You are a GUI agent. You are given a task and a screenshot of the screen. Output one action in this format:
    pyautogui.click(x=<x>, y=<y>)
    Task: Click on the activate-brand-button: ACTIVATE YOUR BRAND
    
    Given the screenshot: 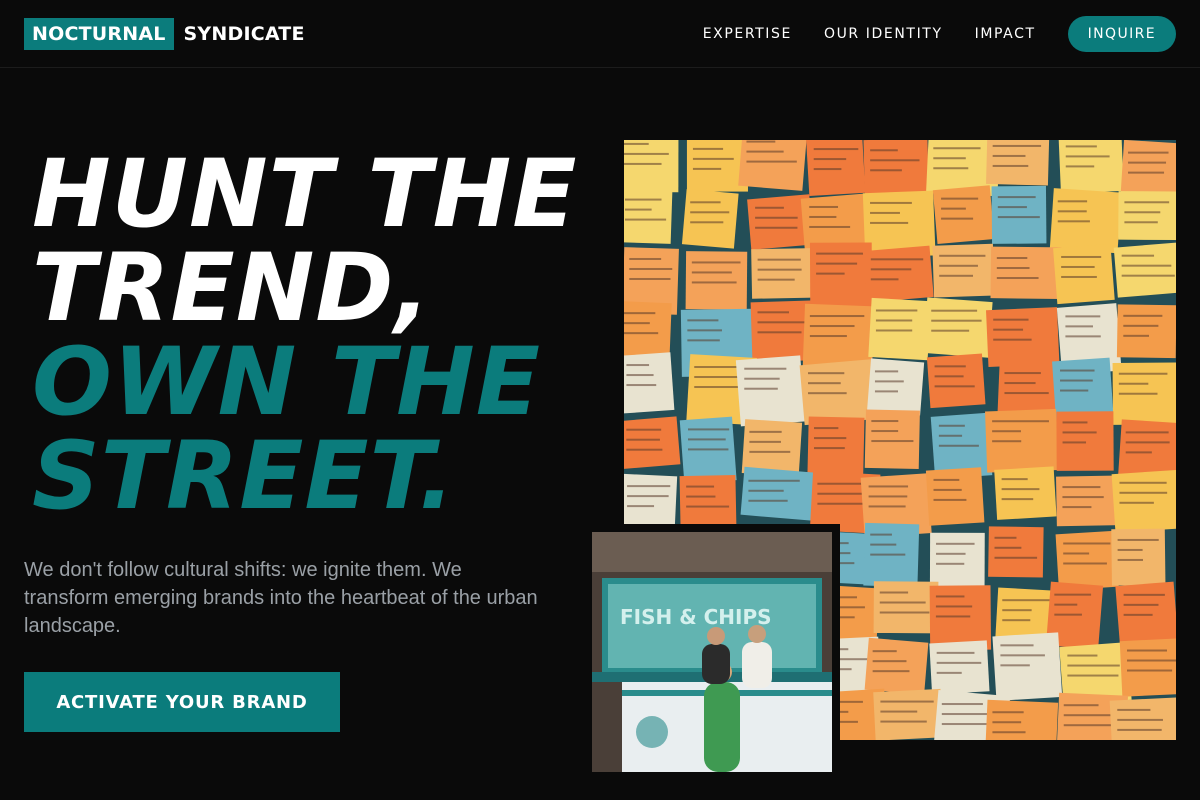 What is the action you would take?
    pyautogui.click(x=182, y=702)
    